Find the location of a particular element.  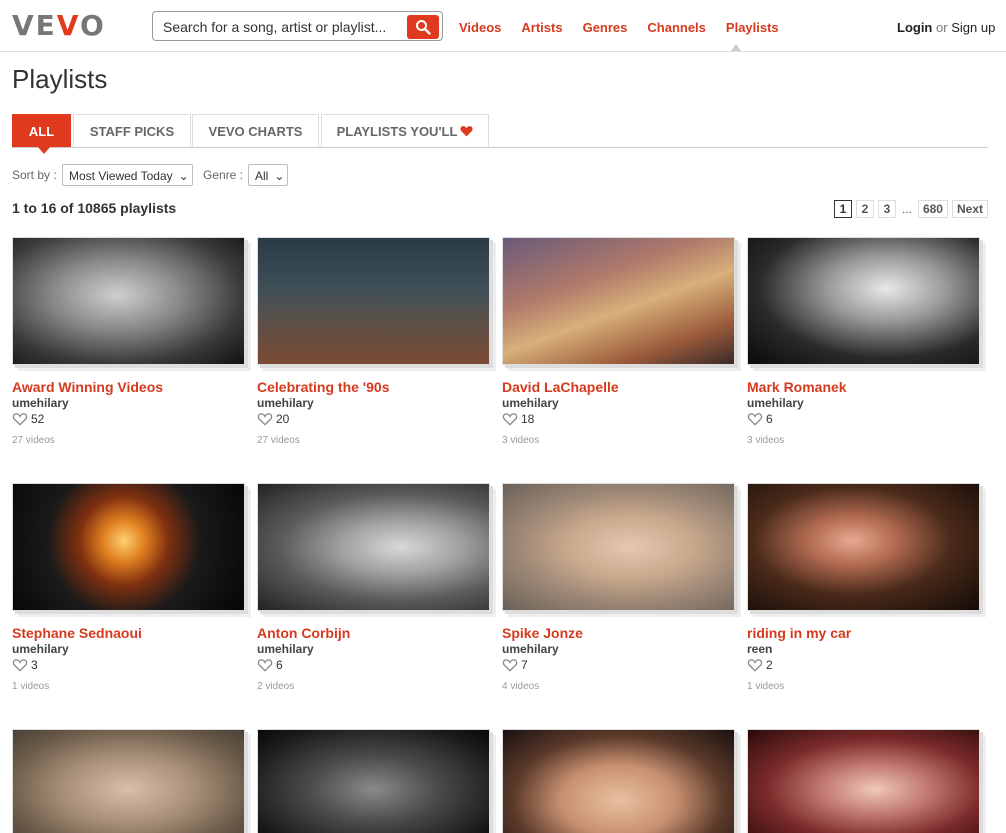

playlist-video-count: 1 videos is located at coordinates (31, 686).